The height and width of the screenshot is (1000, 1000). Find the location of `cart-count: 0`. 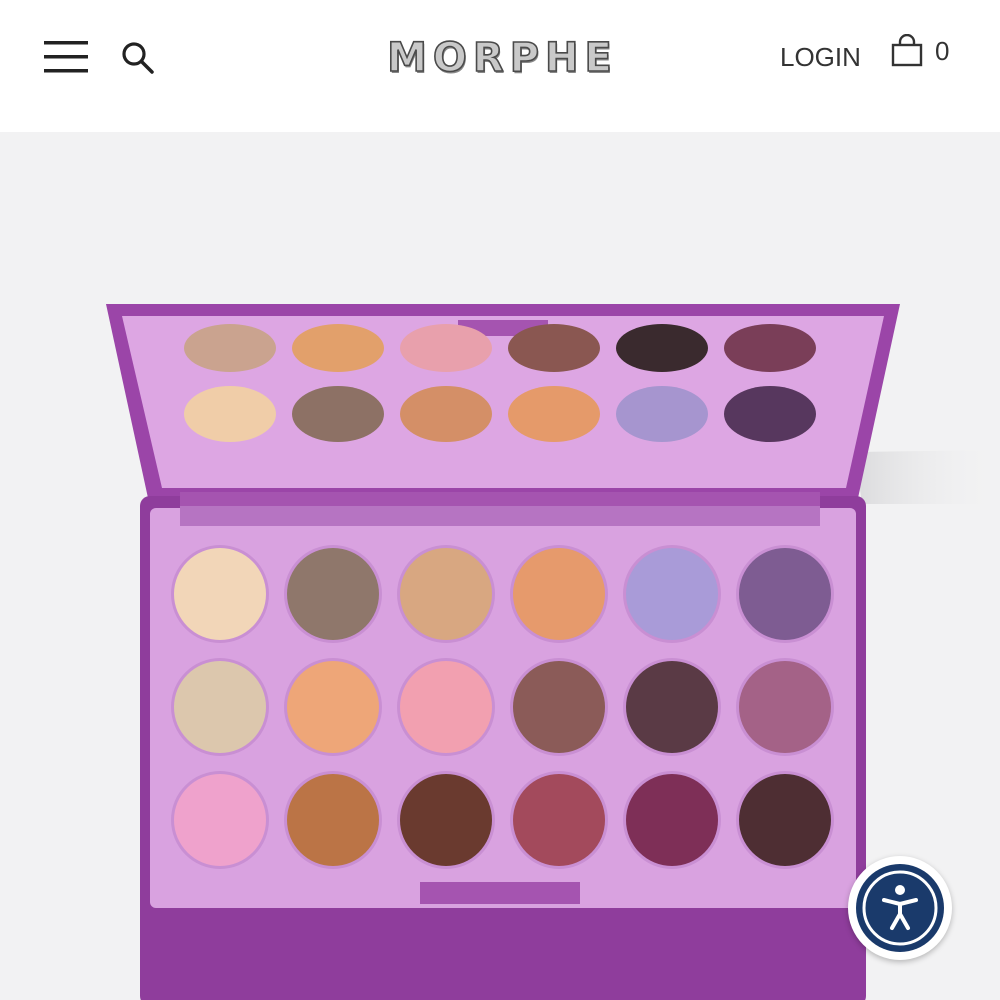

cart-count: 0 is located at coordinates (942, 51).